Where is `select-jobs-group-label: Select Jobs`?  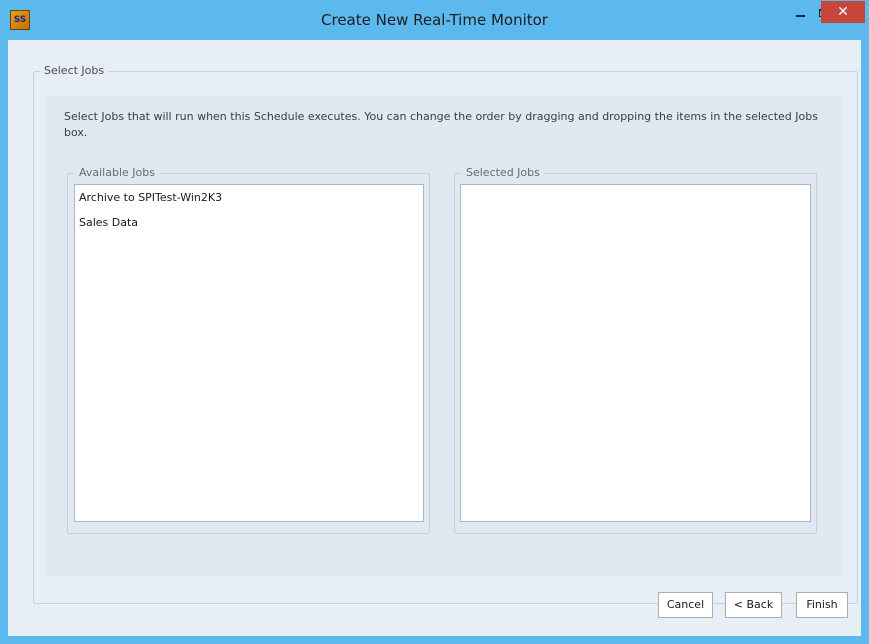
select-jobs-group-label: Select Jobs is located at coordinates (74, 71).